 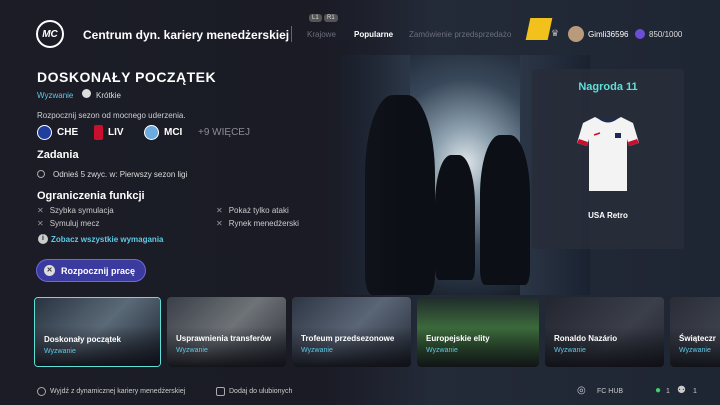 I want to click on limit-label: Szybka symulacja, so click(x=81, y=210).